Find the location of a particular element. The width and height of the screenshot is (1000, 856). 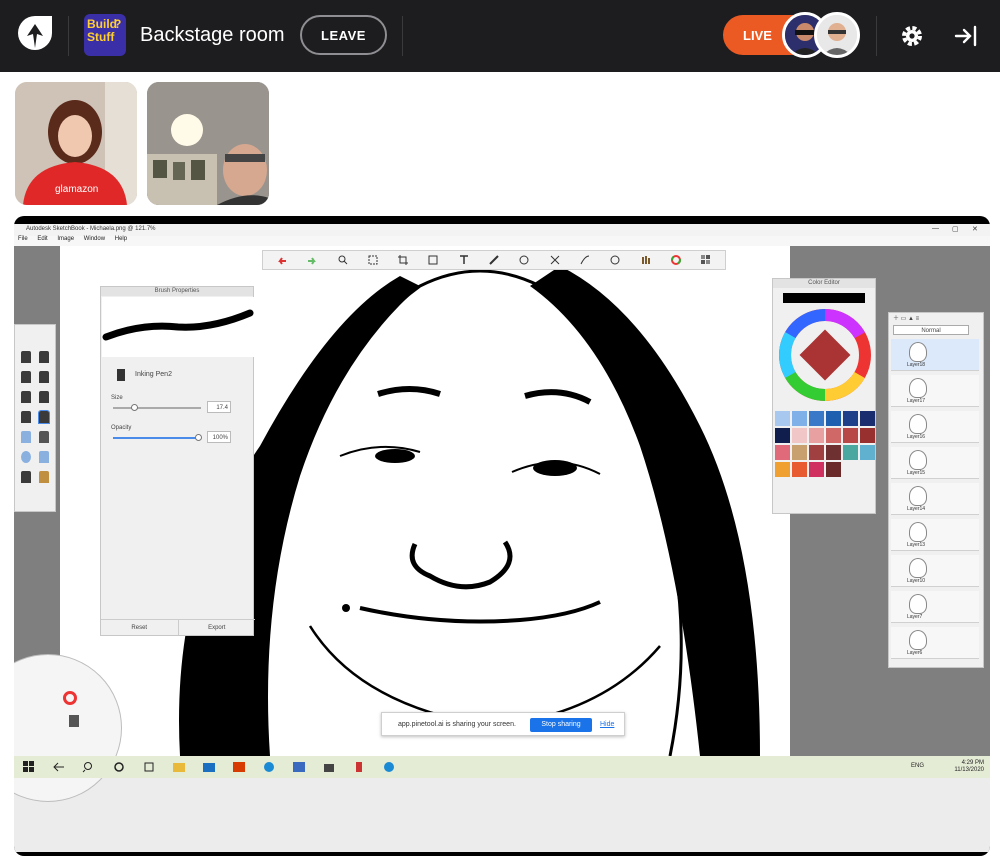

layer-item: Layer15 is located at coordinates (935, 463).